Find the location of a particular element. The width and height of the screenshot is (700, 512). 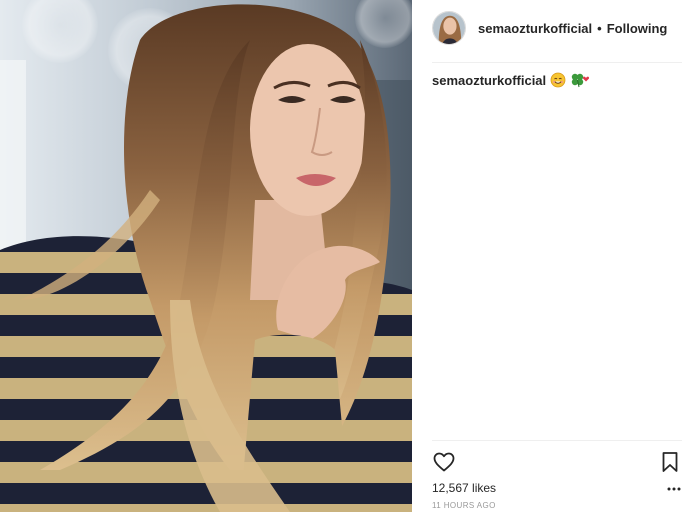

four-leaf-clover-heart-emoji-icon is located at coordinates (580, 80).